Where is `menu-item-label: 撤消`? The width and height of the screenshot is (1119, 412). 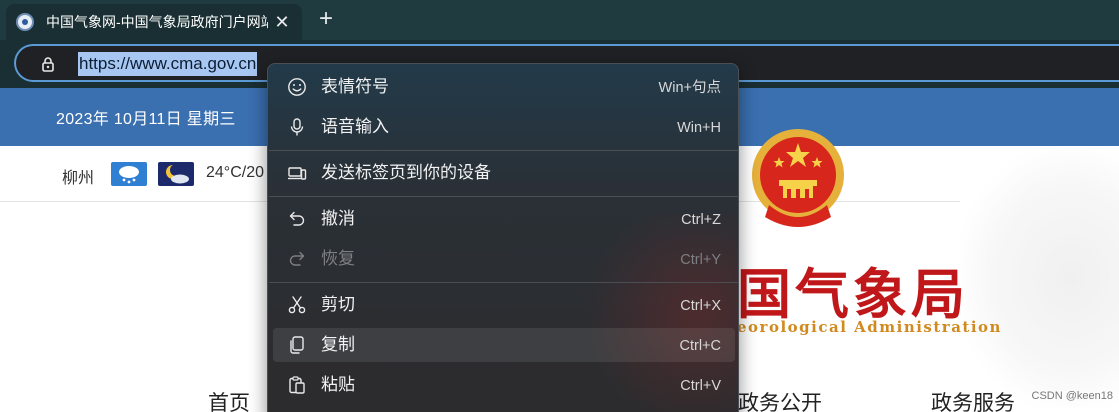
menu-item-label: 撤消 is located at coordinates (338, 218).